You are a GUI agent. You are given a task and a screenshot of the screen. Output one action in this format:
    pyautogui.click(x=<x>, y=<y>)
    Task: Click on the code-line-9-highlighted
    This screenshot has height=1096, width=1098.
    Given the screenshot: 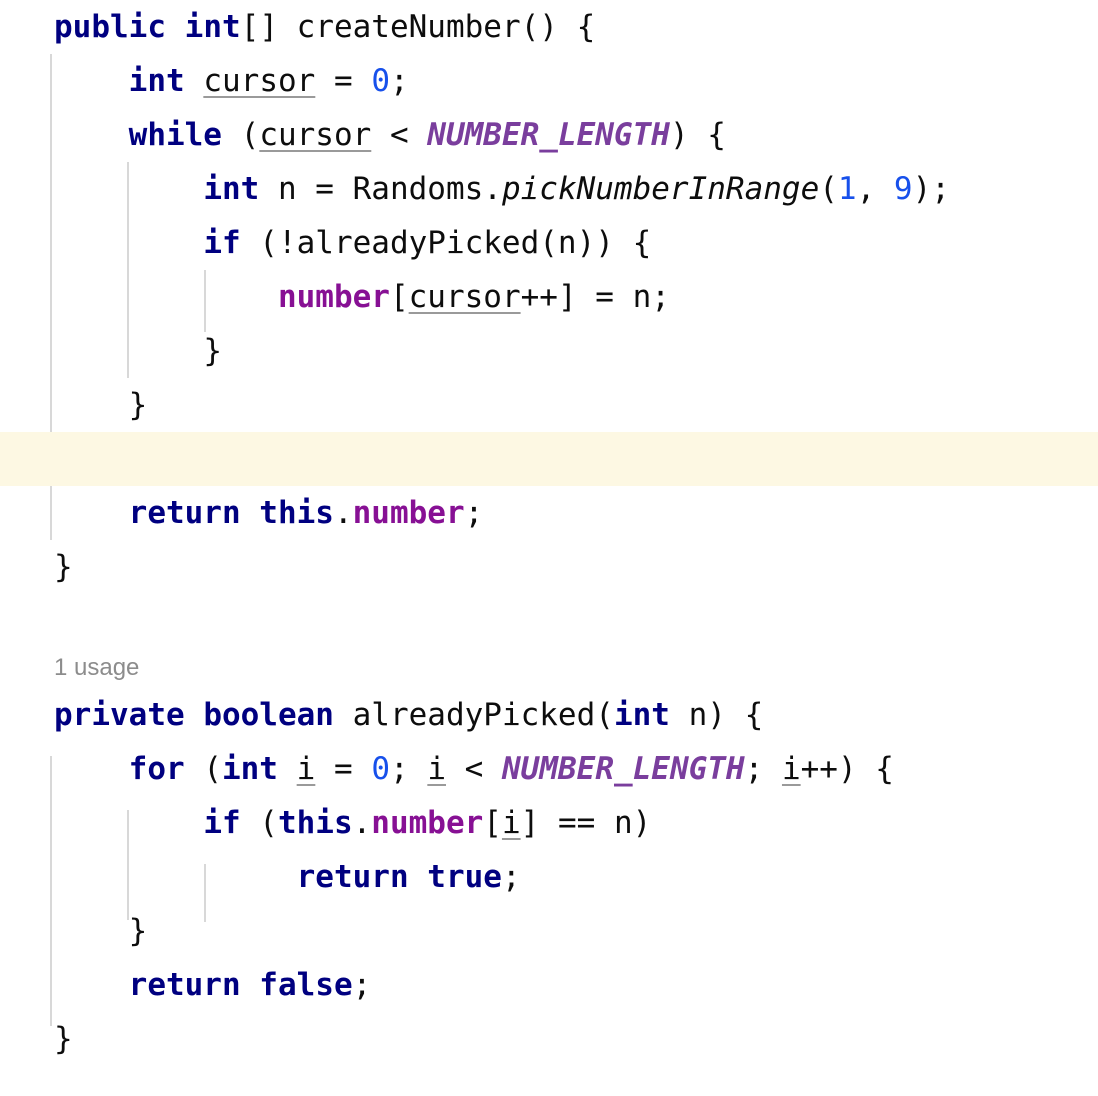 What is the action you would take?
    pyautogui.click(x=549, y=459)
    